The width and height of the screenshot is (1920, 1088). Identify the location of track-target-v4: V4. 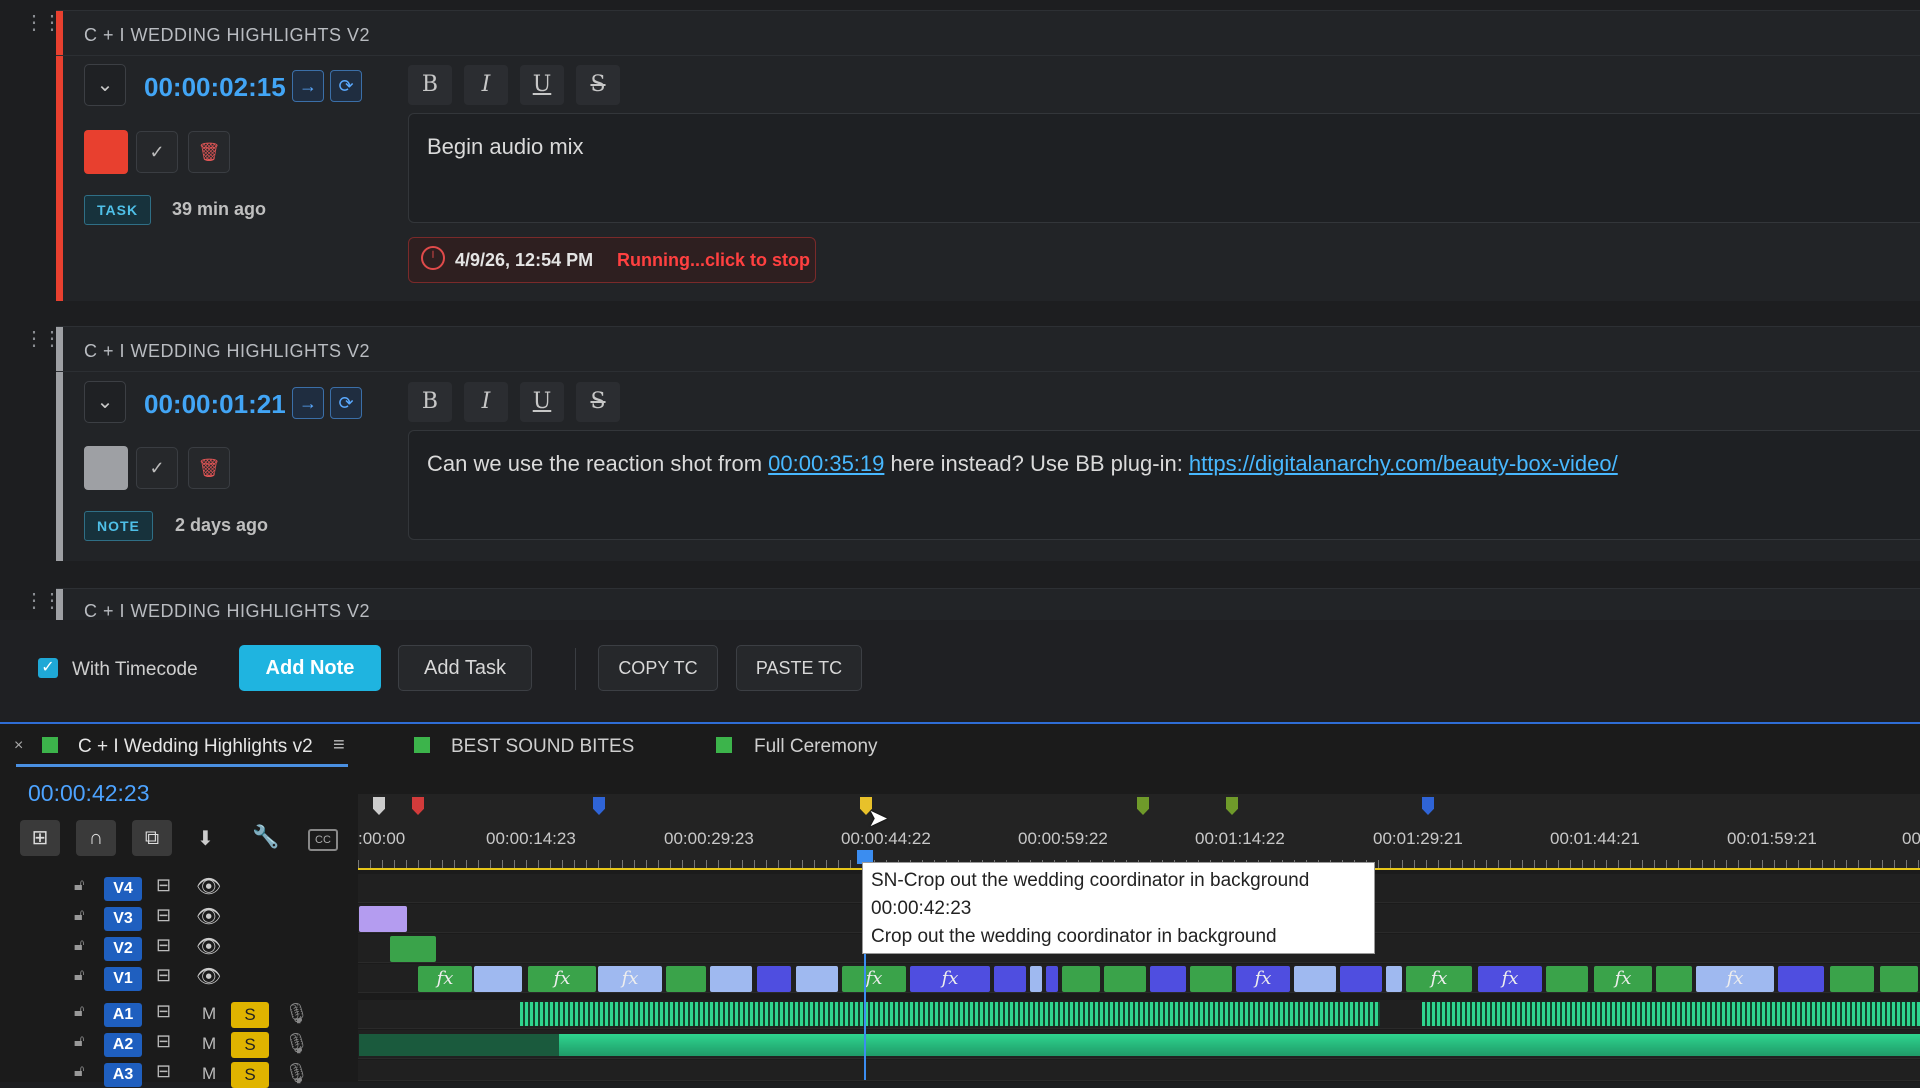
(123, 889).